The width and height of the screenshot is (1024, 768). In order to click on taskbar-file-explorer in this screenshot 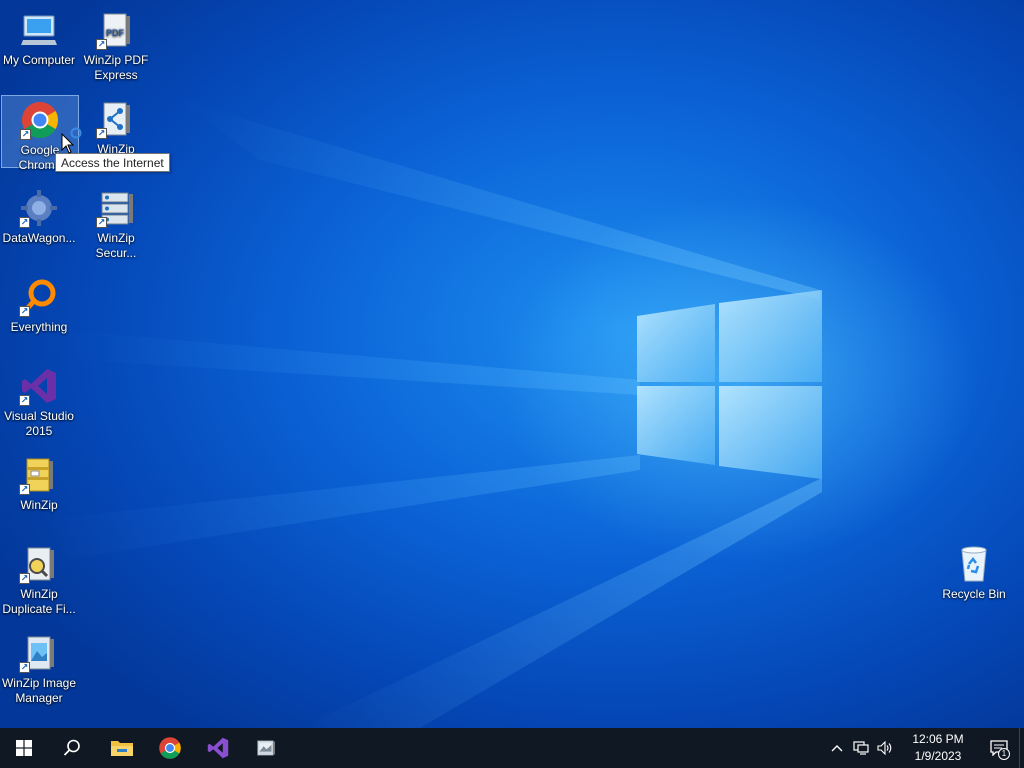, I will do `click(122, 748)`.